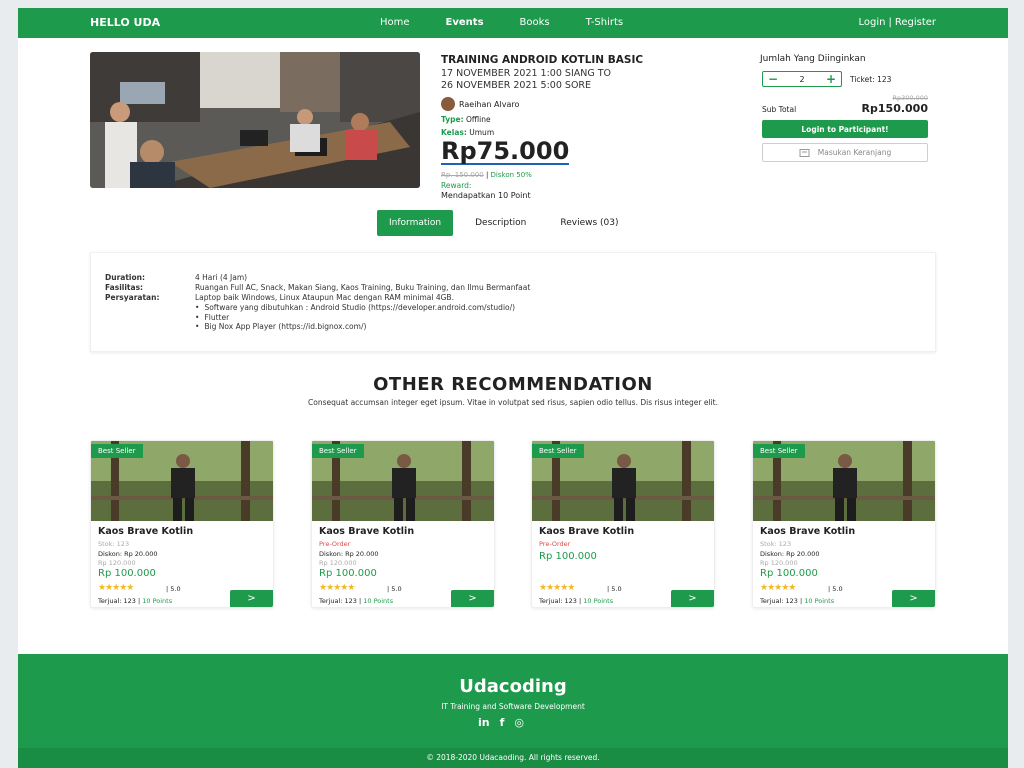 The width and height of the screenshot is (1024, 768). Describe the element at coordinates (502, 722) in the screenshot. I see `facebook-icon: f` at that location.